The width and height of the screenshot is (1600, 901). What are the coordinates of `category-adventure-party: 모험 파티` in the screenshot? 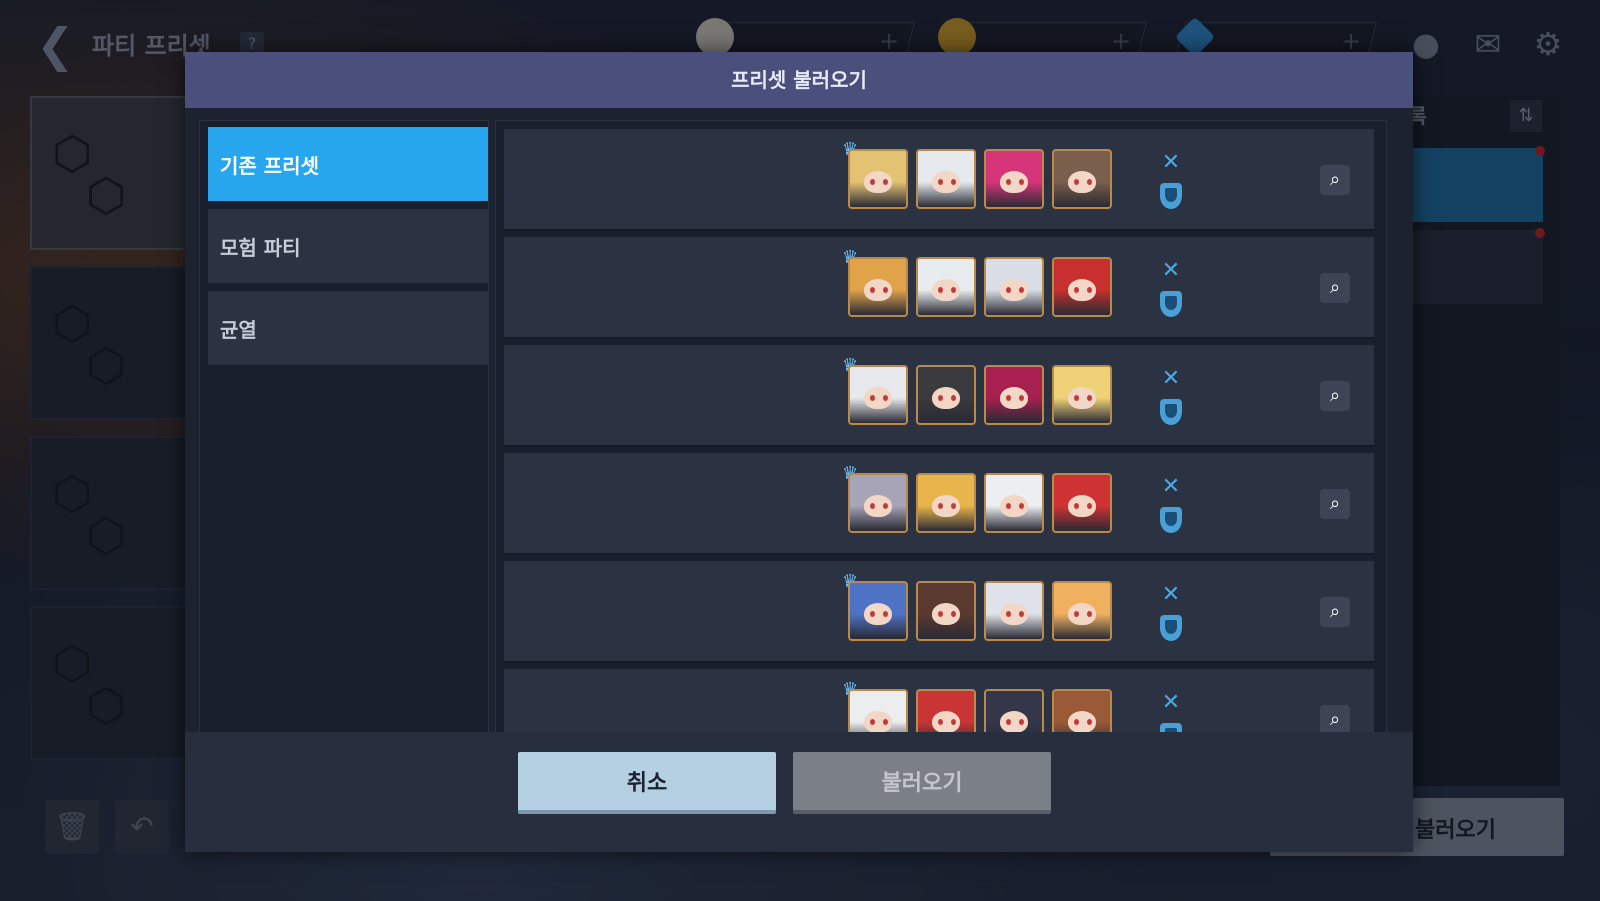 It's located at (348, 246).